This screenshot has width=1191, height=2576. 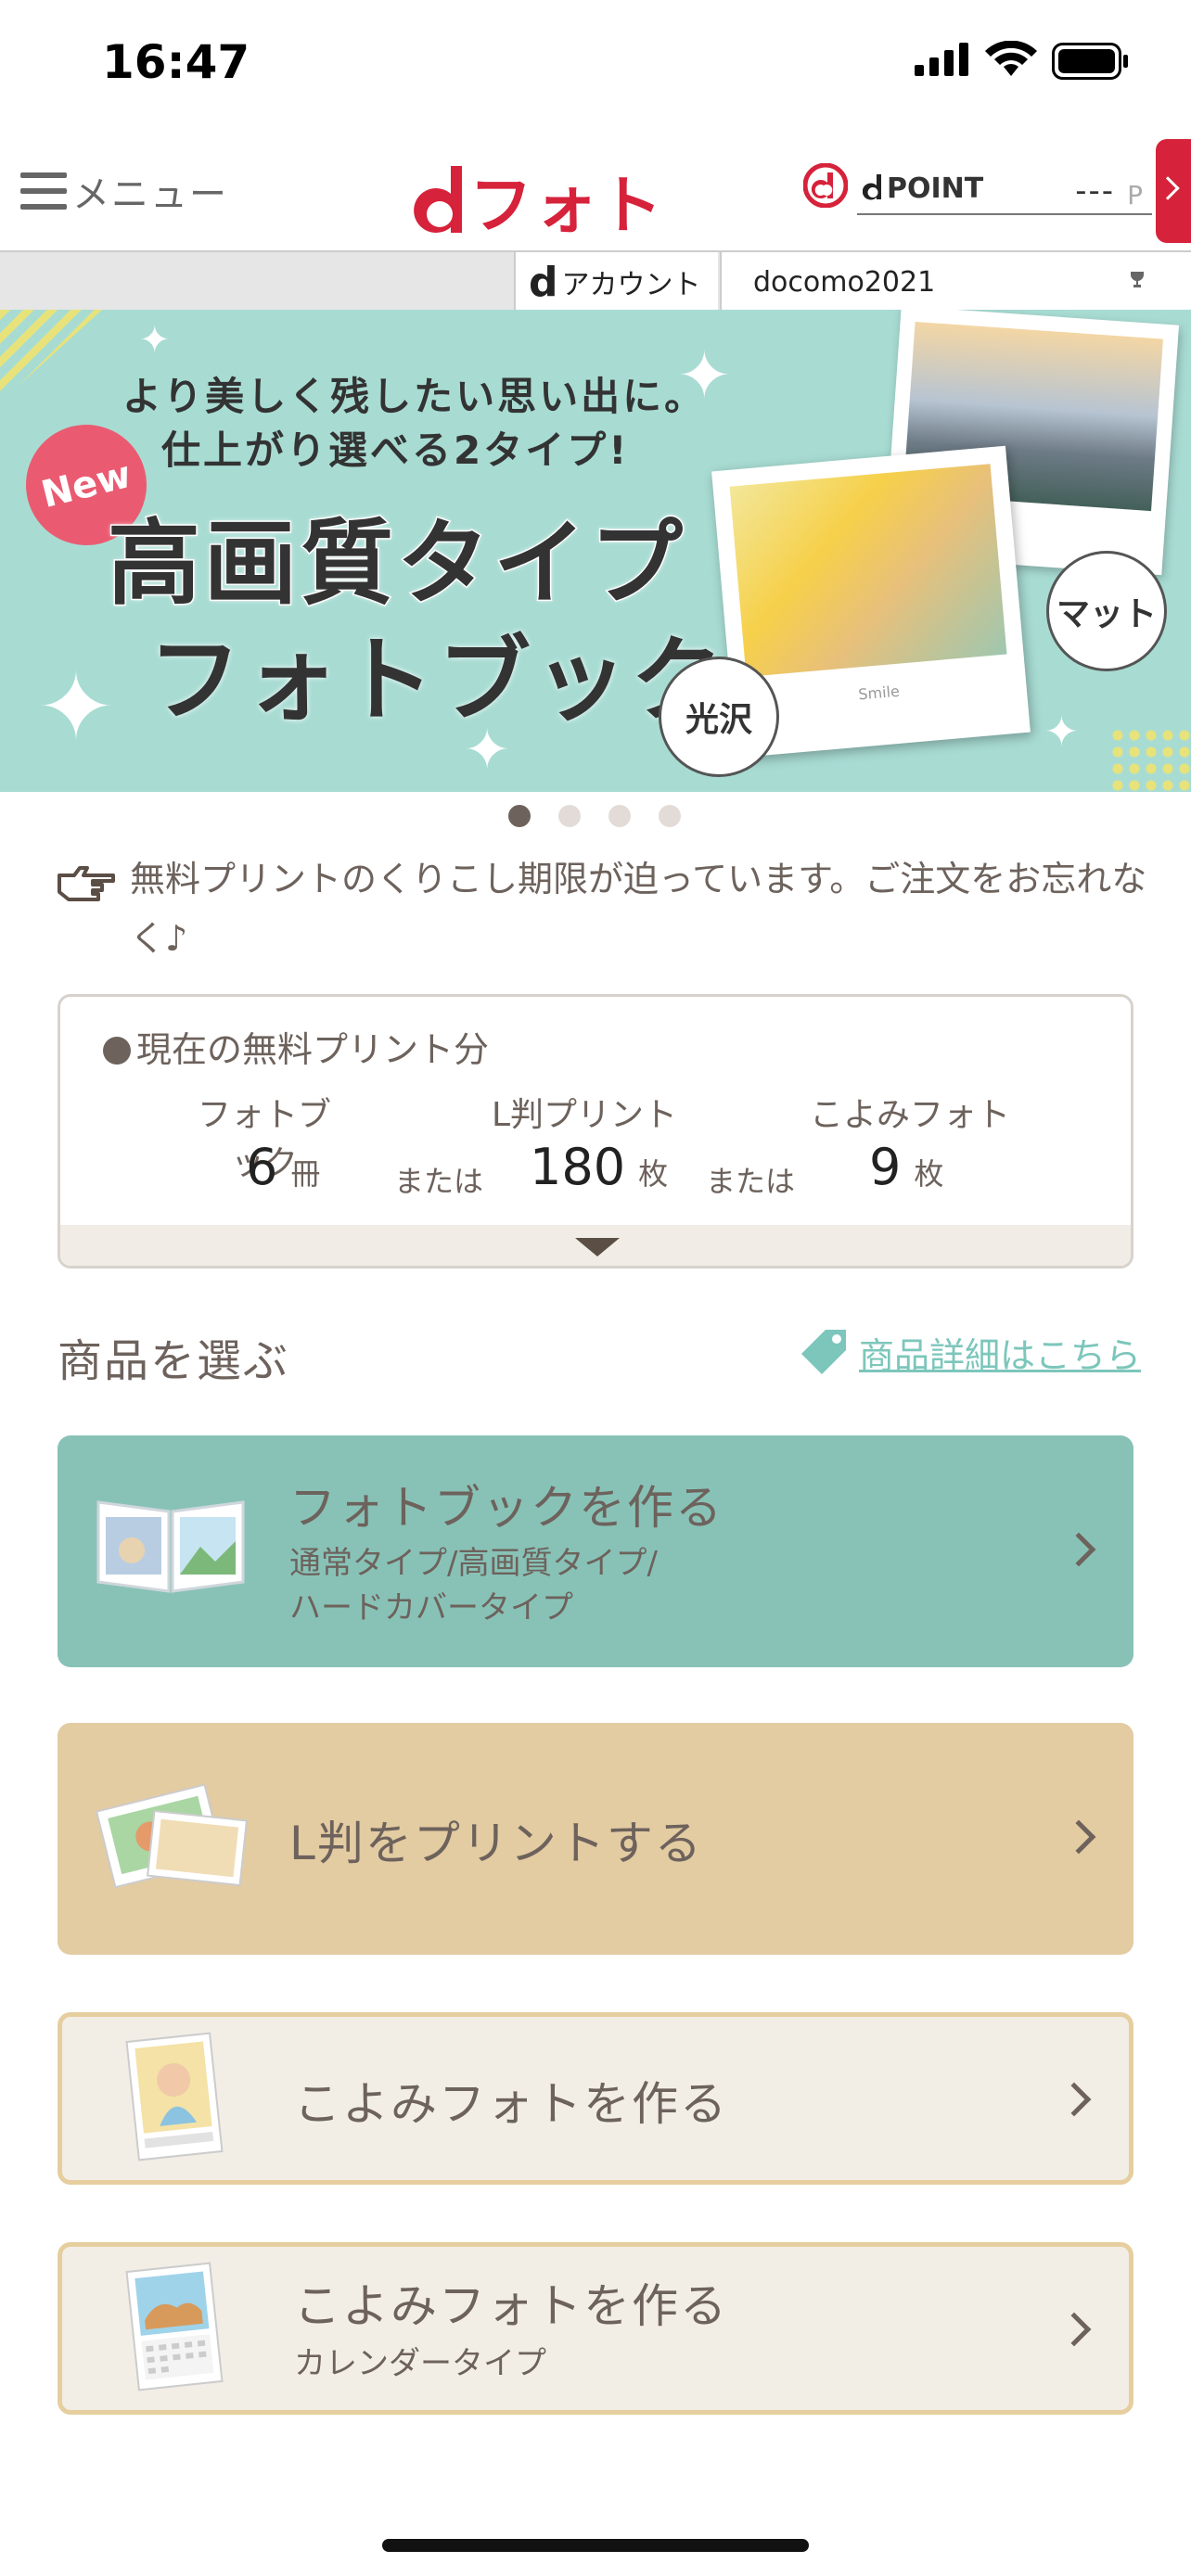 What do you see at coordinates (414, 396) in the screenshot?
I see `banner-line1: より美しく残したい思い出に。` at bounding box center [414, 396].